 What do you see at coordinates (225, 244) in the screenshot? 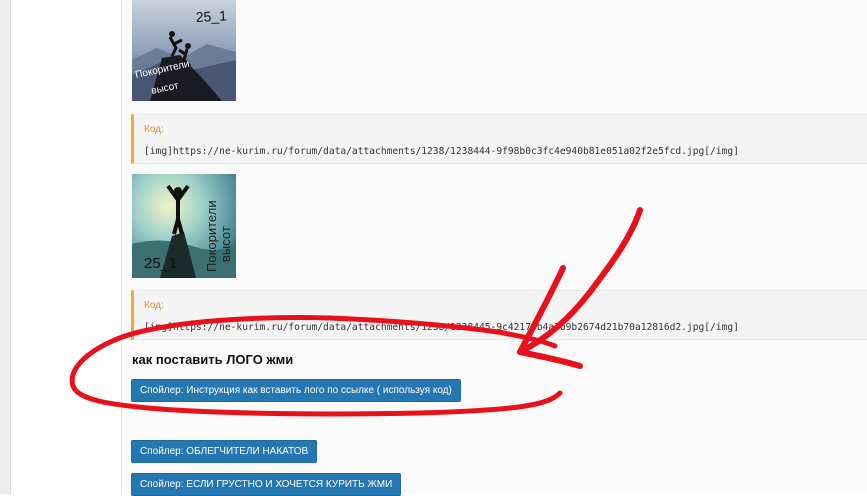
I see `image2-caption-line2: высот` at bounding box center [225, 244].